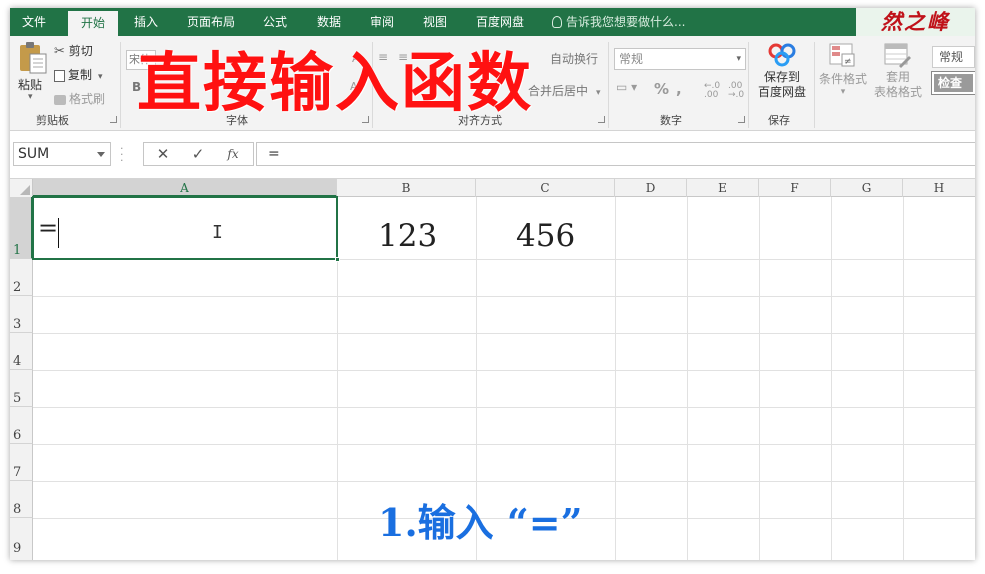 This screenshot has height=574, width=985. I want to click on save-group-label: 保存, so click(779, 120).